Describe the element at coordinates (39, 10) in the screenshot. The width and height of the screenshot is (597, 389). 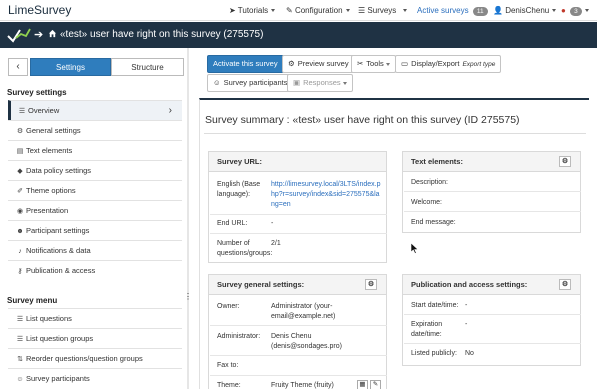
I see `brand-logo: LimeSurvey` at that location.